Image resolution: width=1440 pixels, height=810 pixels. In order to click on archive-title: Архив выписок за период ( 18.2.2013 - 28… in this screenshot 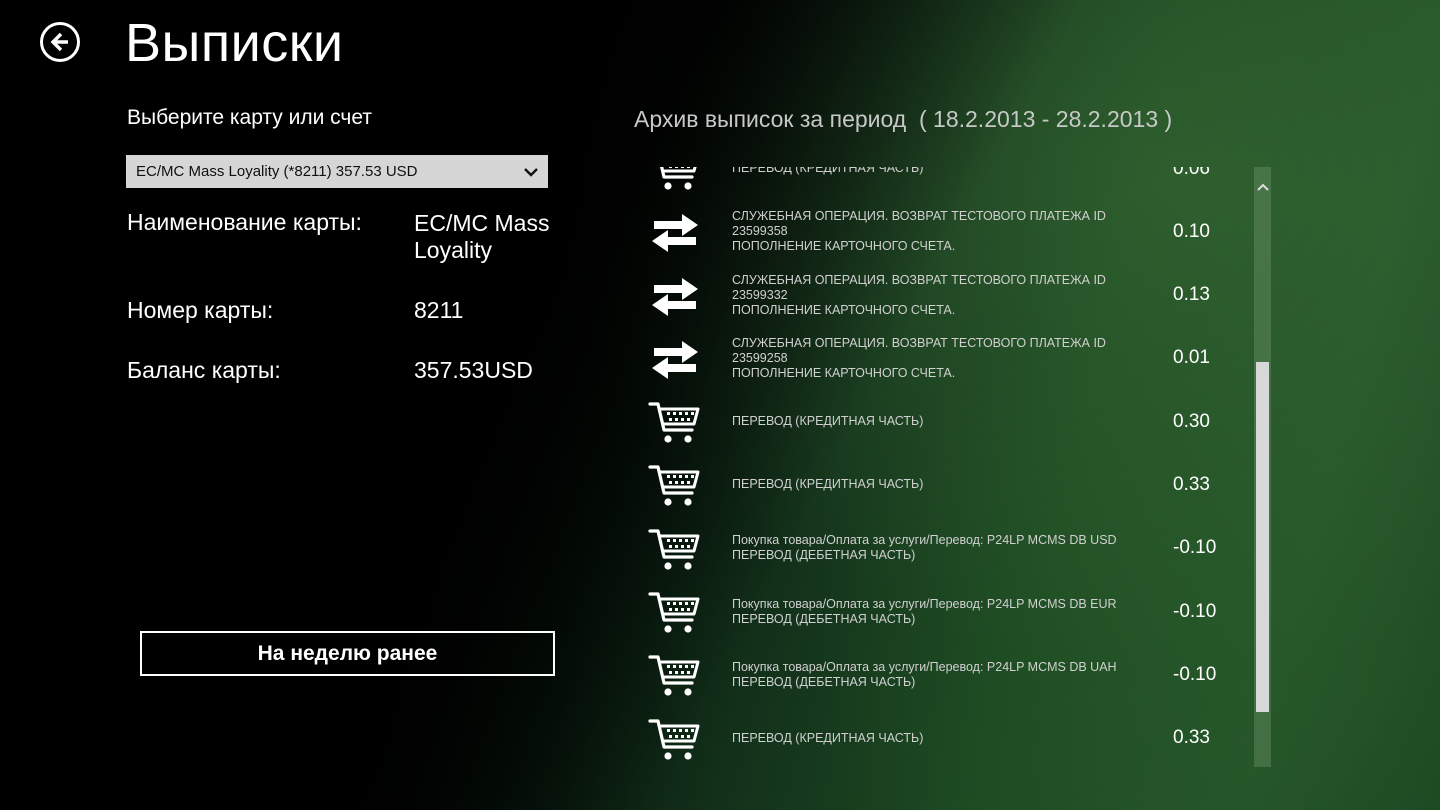, I will do `click(903, 119)`.